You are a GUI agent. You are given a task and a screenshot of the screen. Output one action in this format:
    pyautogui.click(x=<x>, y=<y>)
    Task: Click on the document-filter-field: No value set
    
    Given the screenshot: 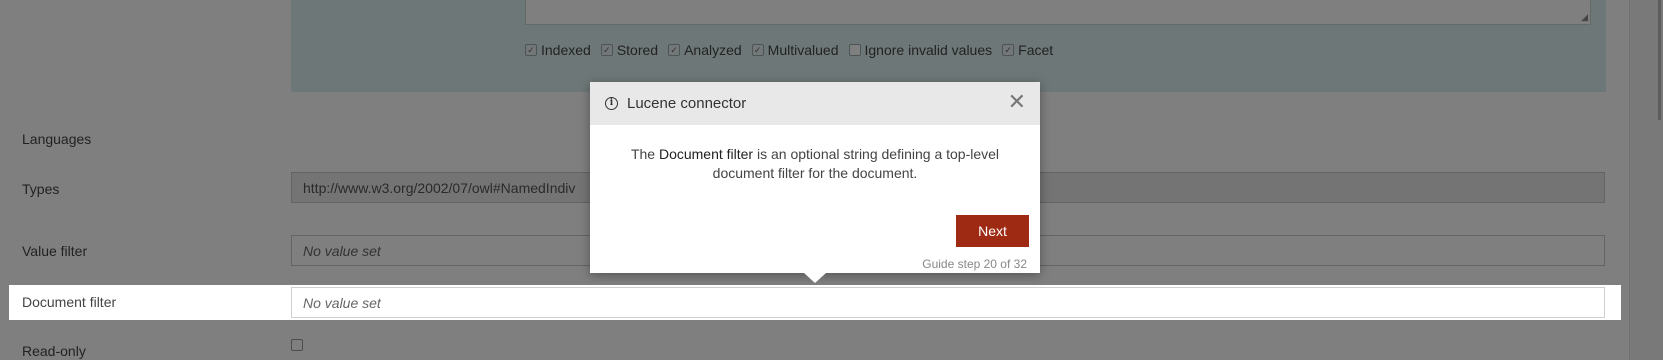 What is the action you would take?
    pyautogui.click(x=948, y=302)
    